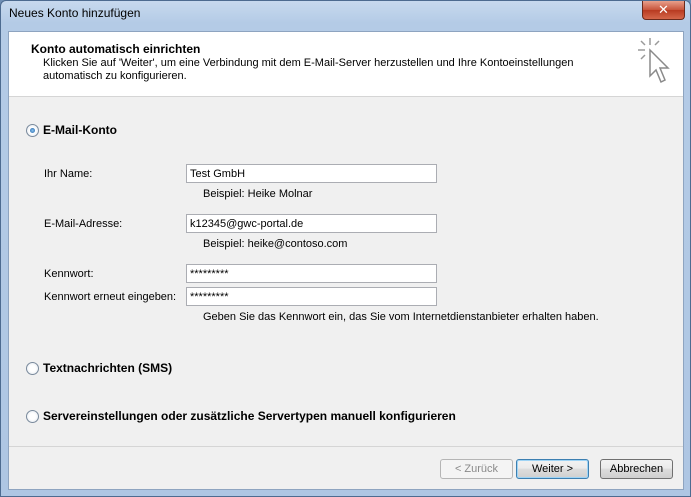 This screenshot has height=497, width=691. Describe the element at coordinates (116, 49) in the screenshot. I see `header-title: Konto automatisch einrichten` at that location.